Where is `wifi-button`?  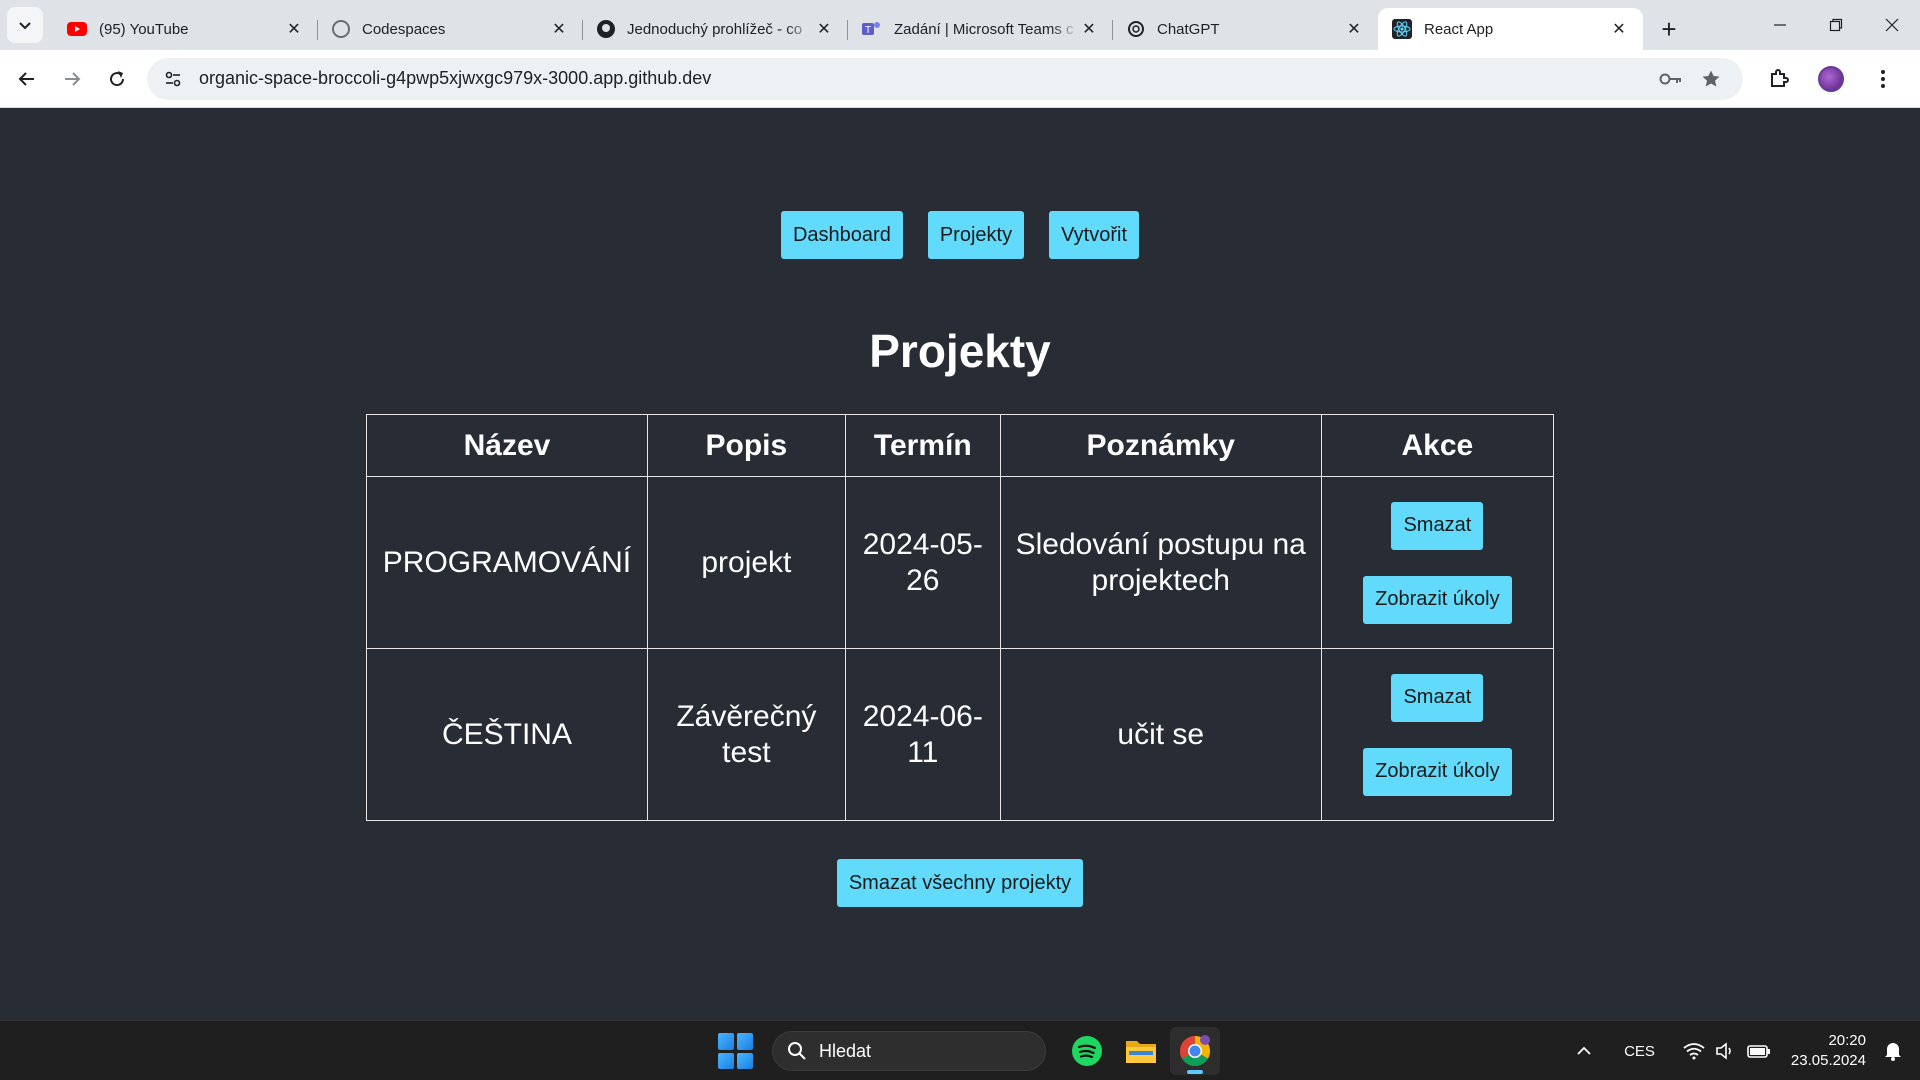
wifi-button is located at coordinates (1694, 1051).